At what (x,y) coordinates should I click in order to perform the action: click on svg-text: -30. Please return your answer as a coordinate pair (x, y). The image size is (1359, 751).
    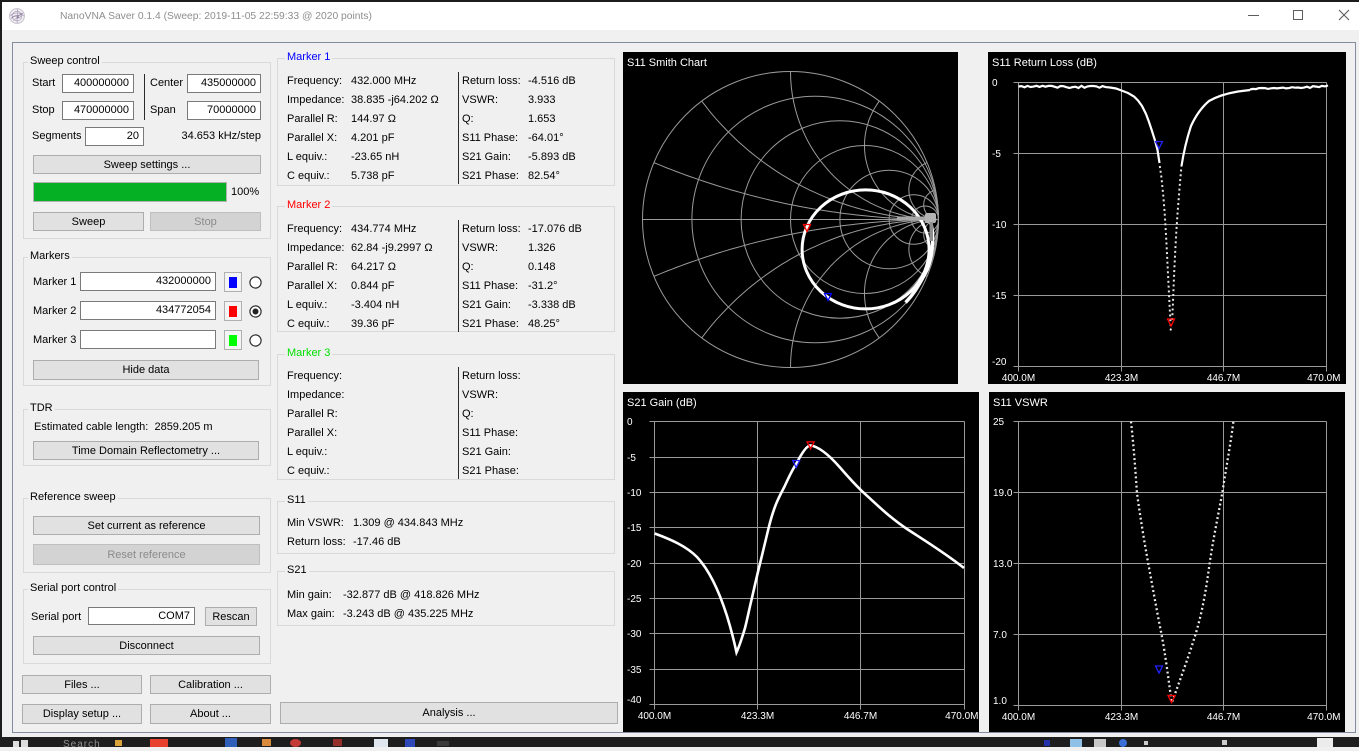
    Looking at the image, I should click on (634, 634).